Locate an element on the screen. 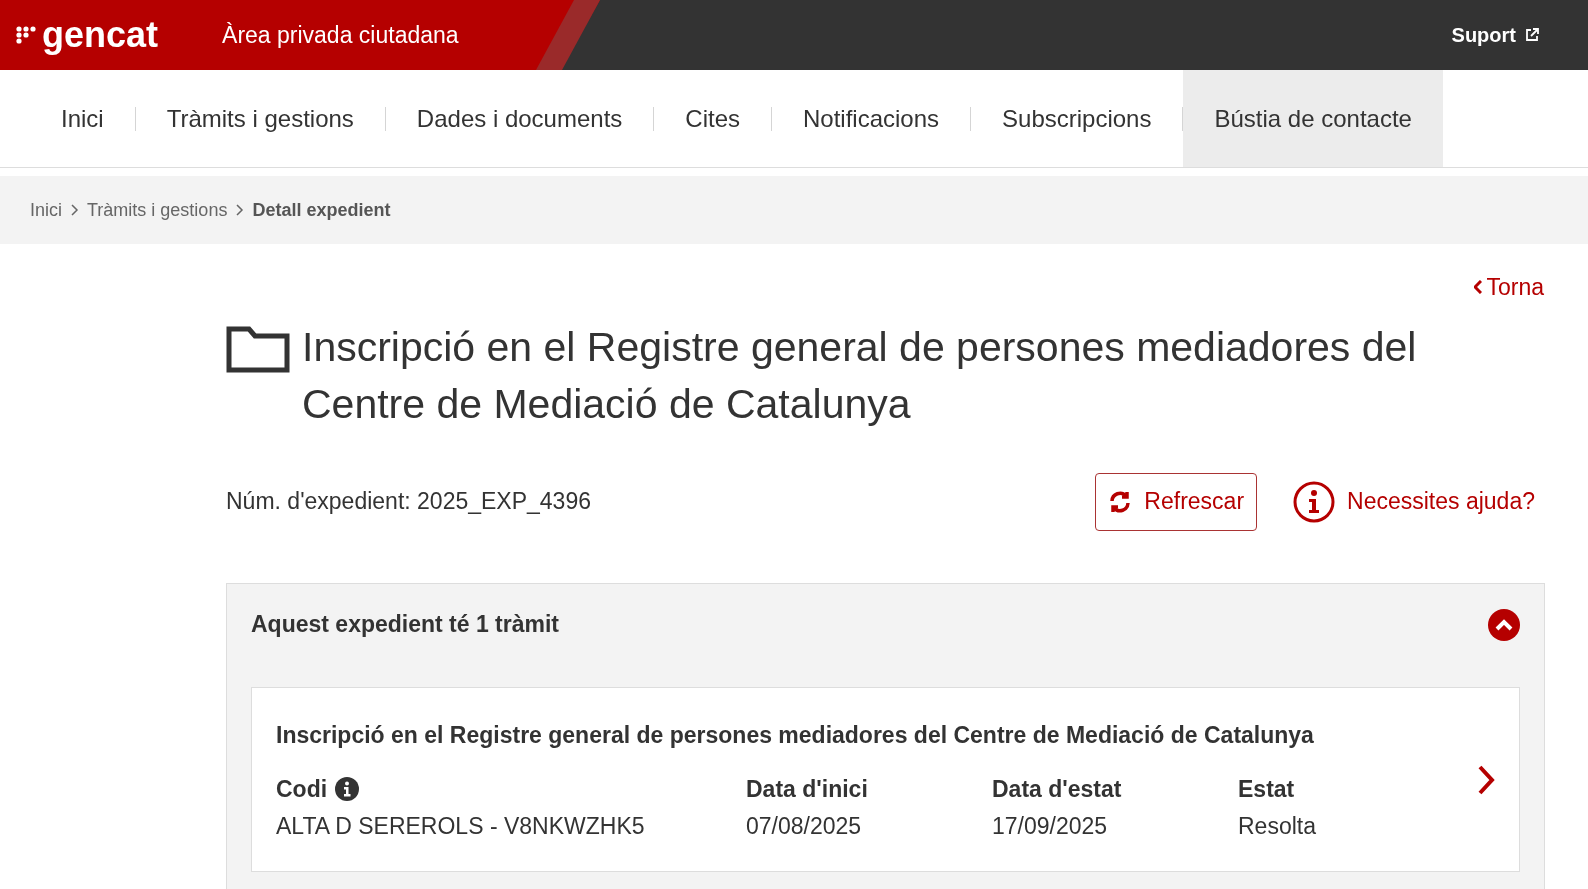  collapse-button is located at coordinates (1504, 624).